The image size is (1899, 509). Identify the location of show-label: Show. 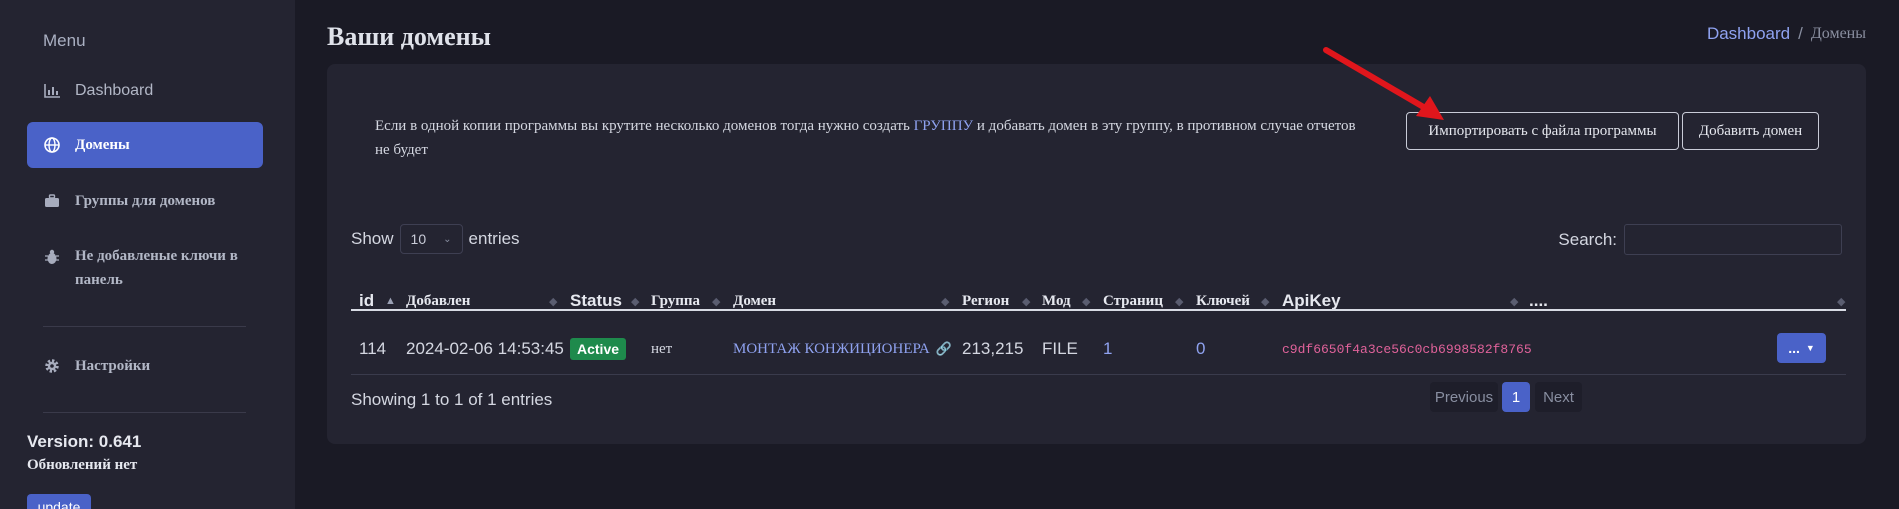
(372, 238).